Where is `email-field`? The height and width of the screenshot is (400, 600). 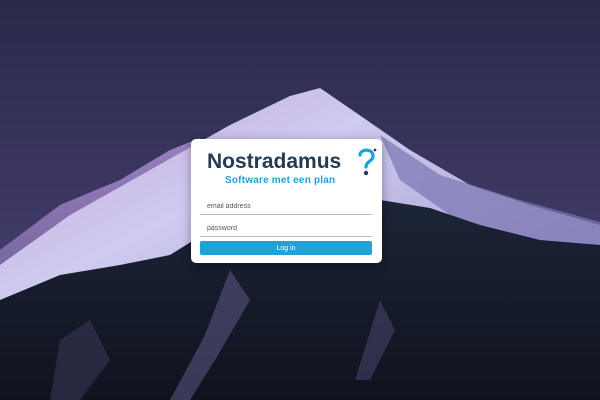 email-field is located at coordinates (286, 207).